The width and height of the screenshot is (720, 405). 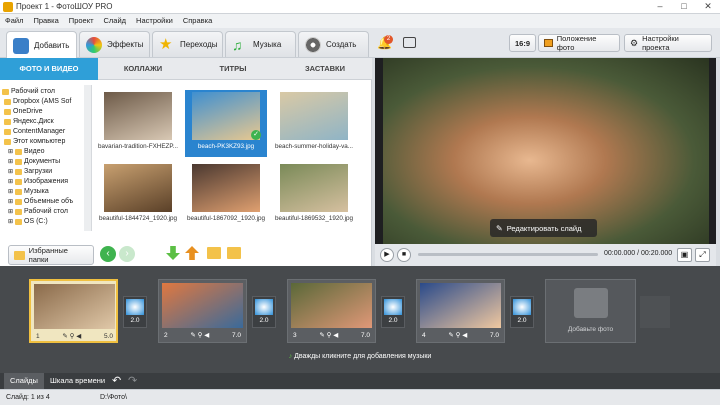 What do you see at coordinates (202, 311) in the screenshot?
I see `timeline-slide: 2 ✎ ⚲ ◀ 7.0` at bounding box center [202, 311].